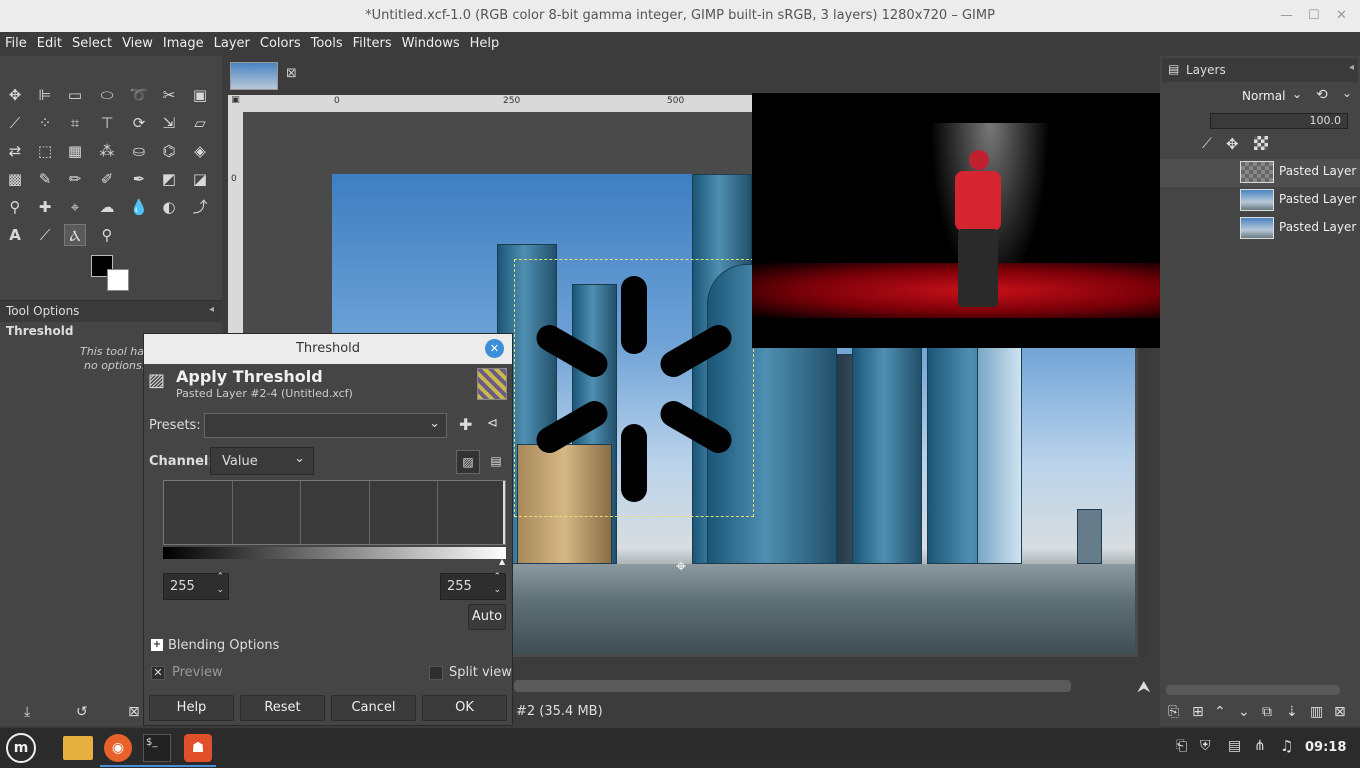  What do you see at coordinates (21, 748) in the screenshot?
I see `start-menu-icon: m` at bounding box center [21, 748].